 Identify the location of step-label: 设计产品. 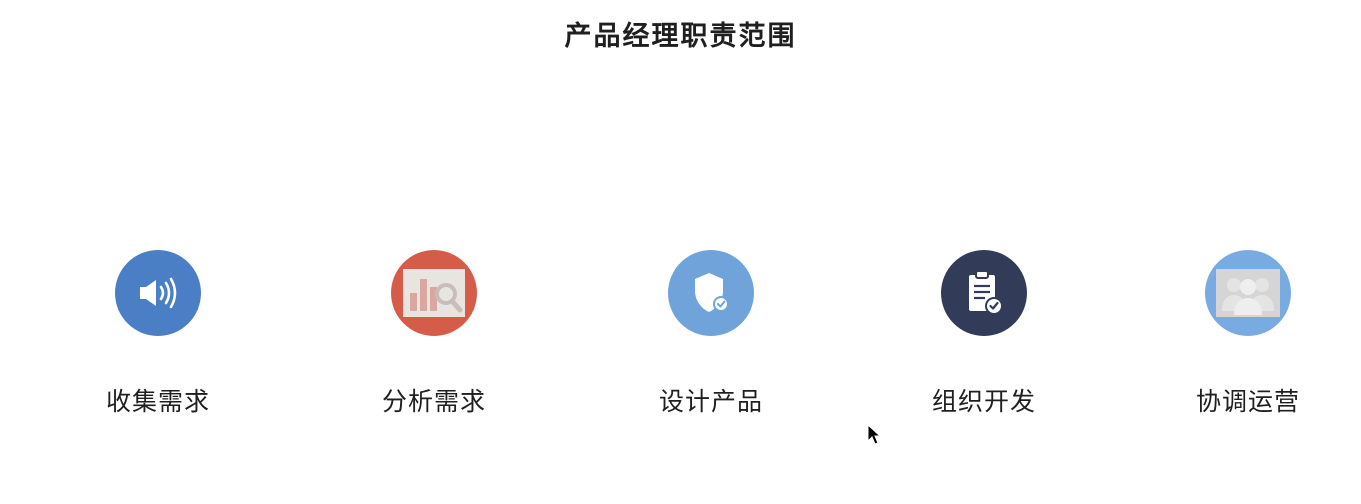
(710, 401).